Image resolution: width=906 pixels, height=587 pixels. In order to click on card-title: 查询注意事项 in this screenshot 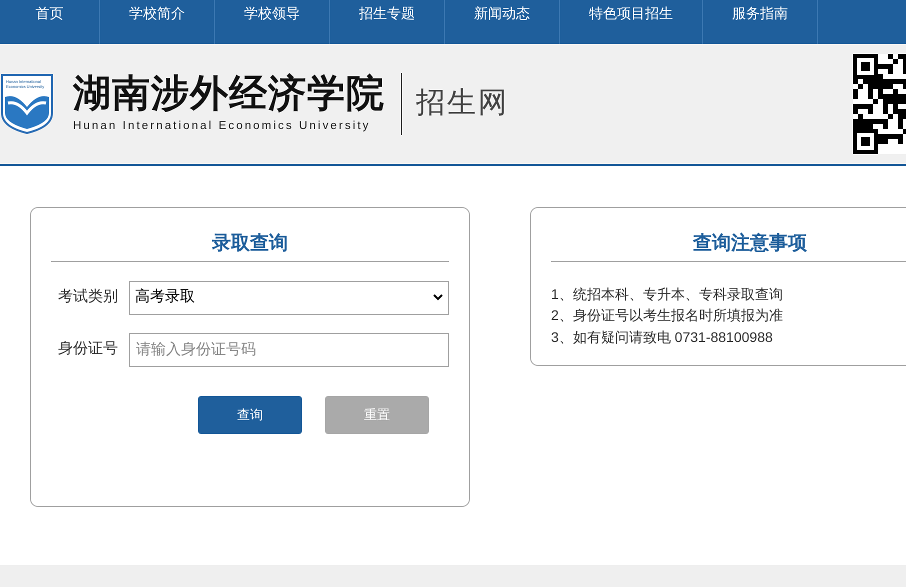, I will do `click(750, 243)`.